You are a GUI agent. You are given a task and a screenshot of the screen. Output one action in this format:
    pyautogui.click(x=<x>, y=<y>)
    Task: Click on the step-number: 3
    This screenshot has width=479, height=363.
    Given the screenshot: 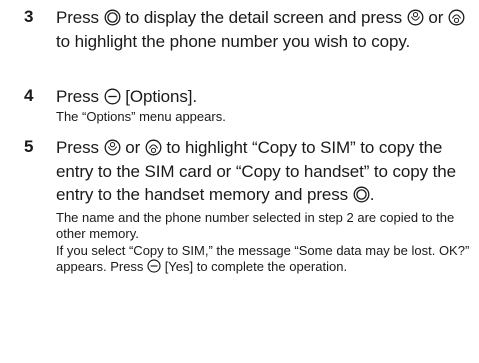 What is the action you would take?
    pyautogui.click(x=29, y=16)
    